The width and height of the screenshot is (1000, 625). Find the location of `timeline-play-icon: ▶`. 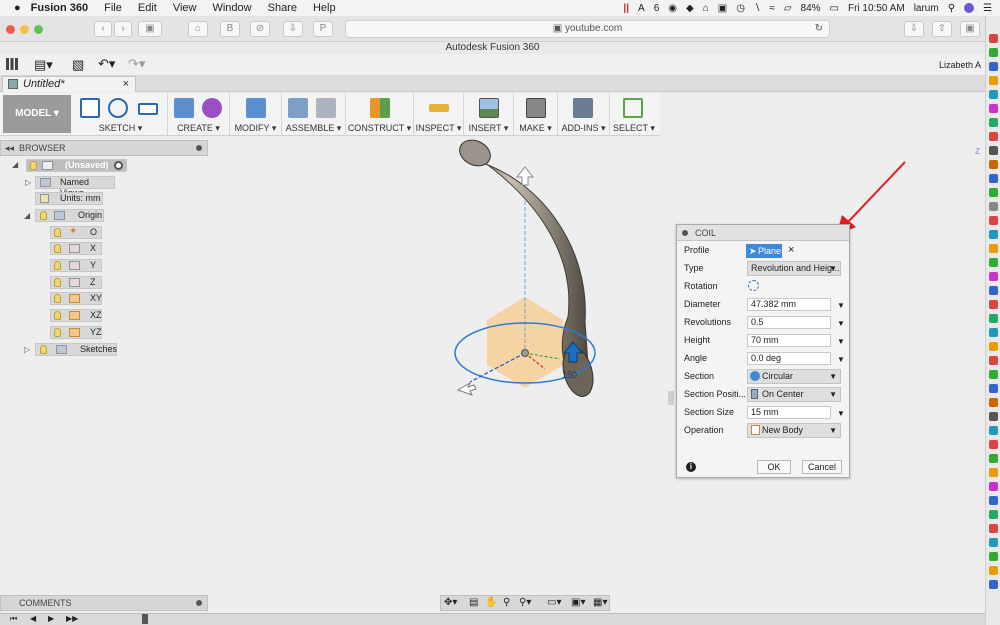

timeline-play-icon: ▶ is located at coordinates (51, 618).